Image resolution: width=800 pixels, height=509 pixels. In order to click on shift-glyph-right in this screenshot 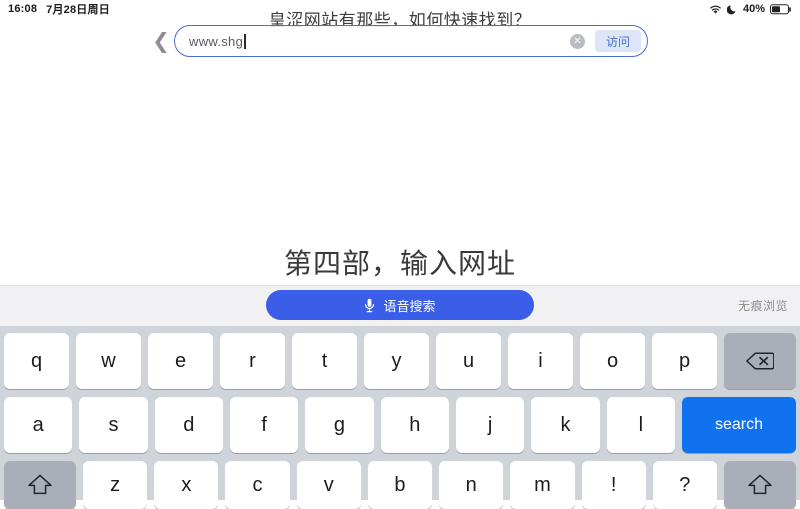, I will do `click(760, 485)`.